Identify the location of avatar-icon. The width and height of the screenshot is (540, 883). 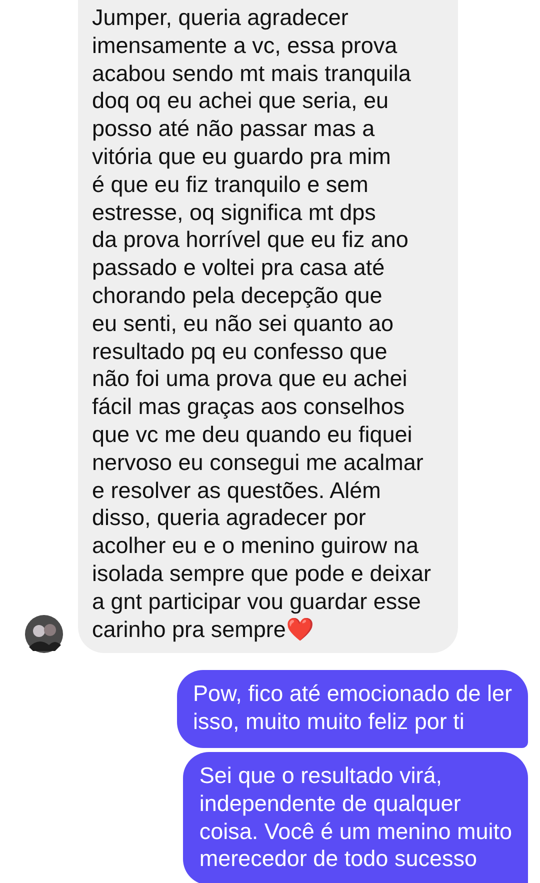
(44, 634).